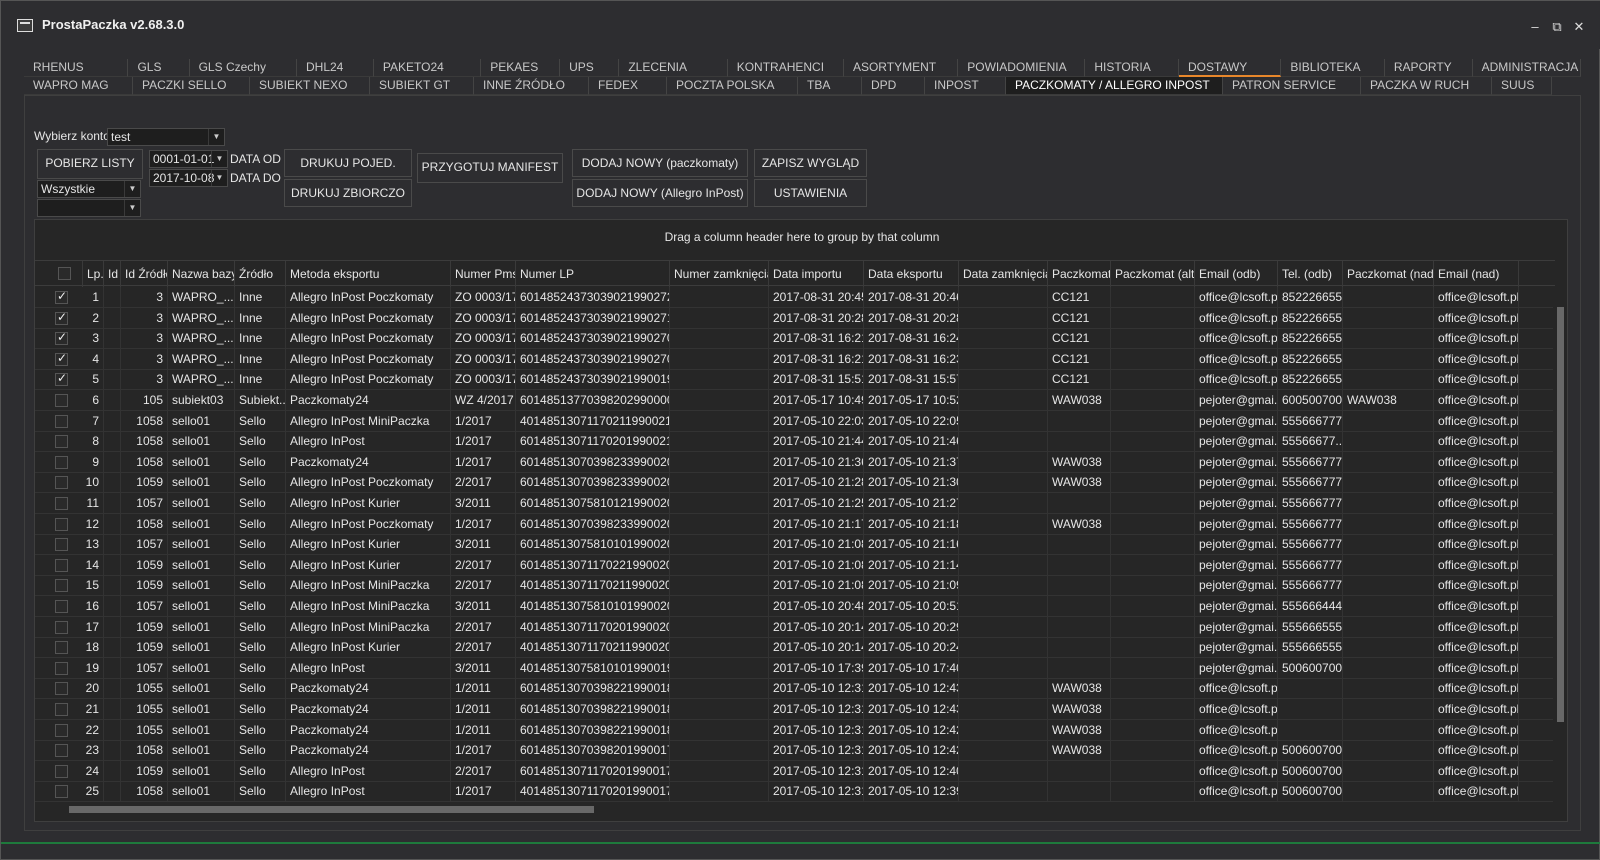  What do you see at coordinates (1426, 86) in the screenshot?
I see `tab-paczka-w-ruch: PACZKA W RUCH` at bounding box center [1426, 86].